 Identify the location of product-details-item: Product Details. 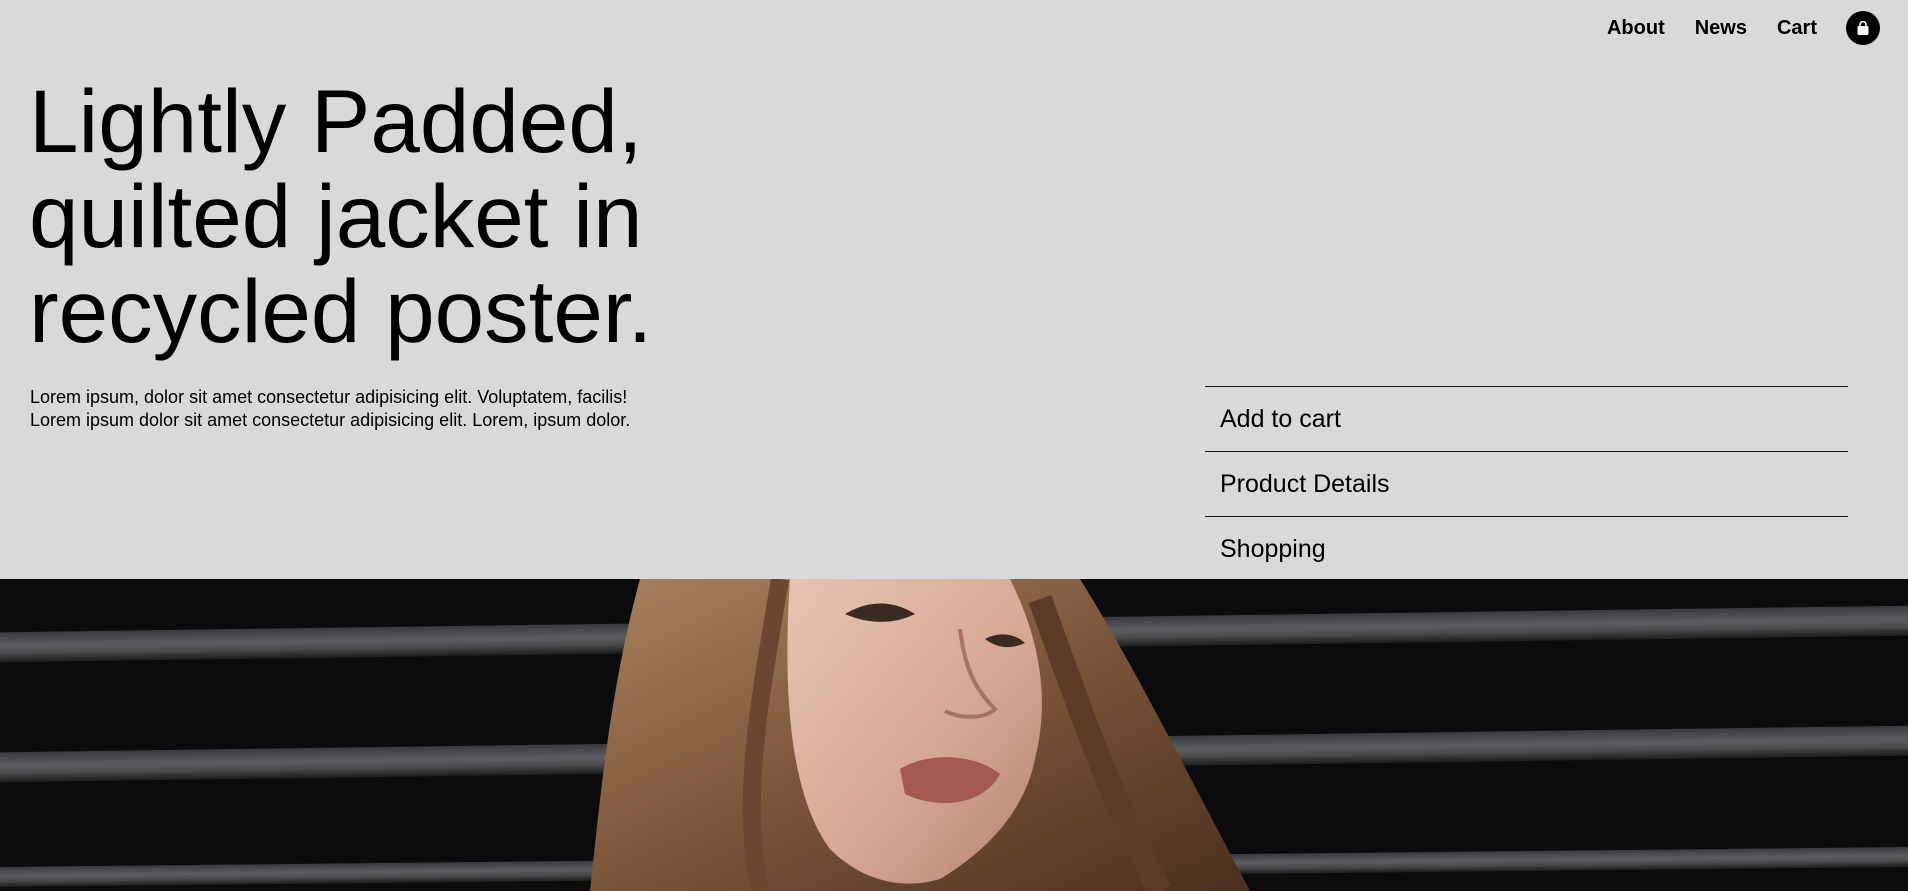
(1526, 483).